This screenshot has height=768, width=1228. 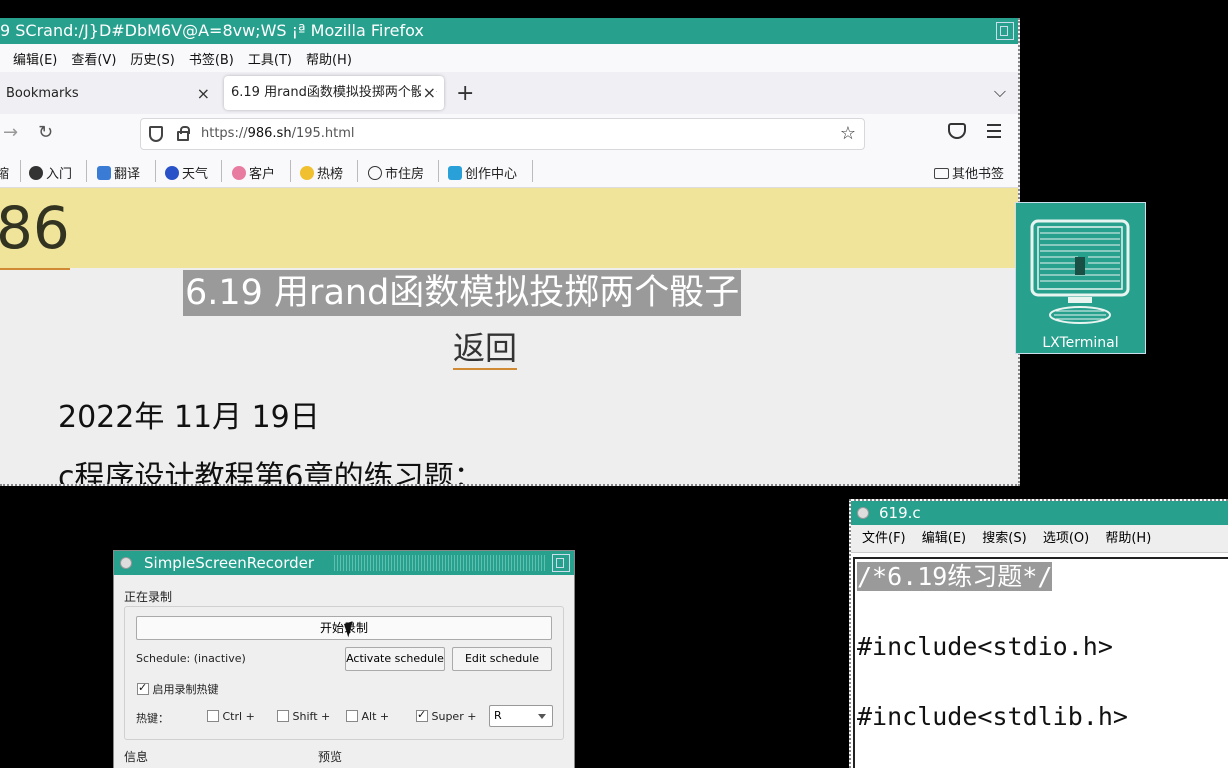 What do you see at coordinates (45, 132) in the screenshot?
I see `reload-icon: ↻` at bounding box center [45, 132].